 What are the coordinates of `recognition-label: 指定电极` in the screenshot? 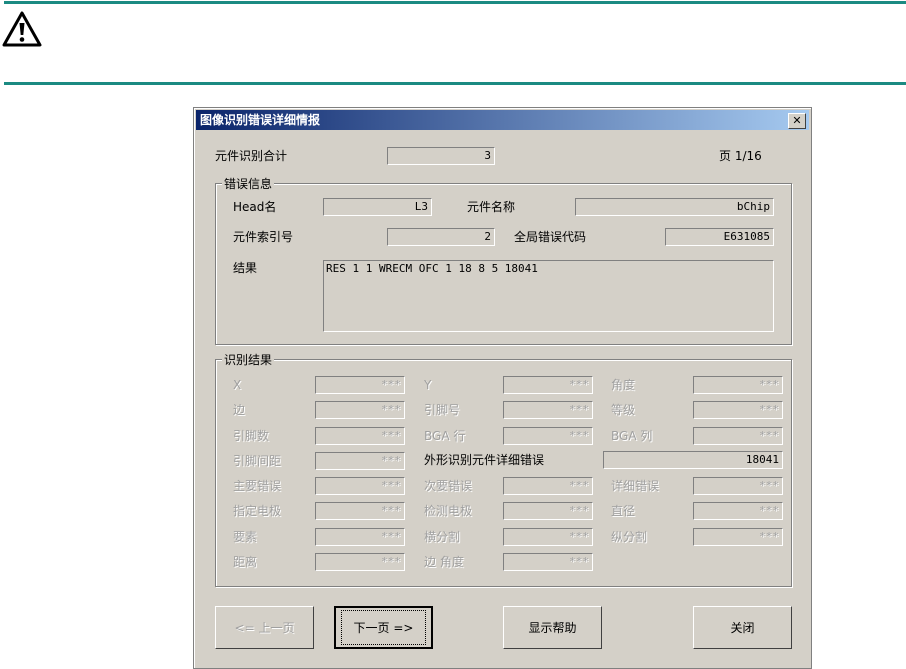 It's located at (257, 511).